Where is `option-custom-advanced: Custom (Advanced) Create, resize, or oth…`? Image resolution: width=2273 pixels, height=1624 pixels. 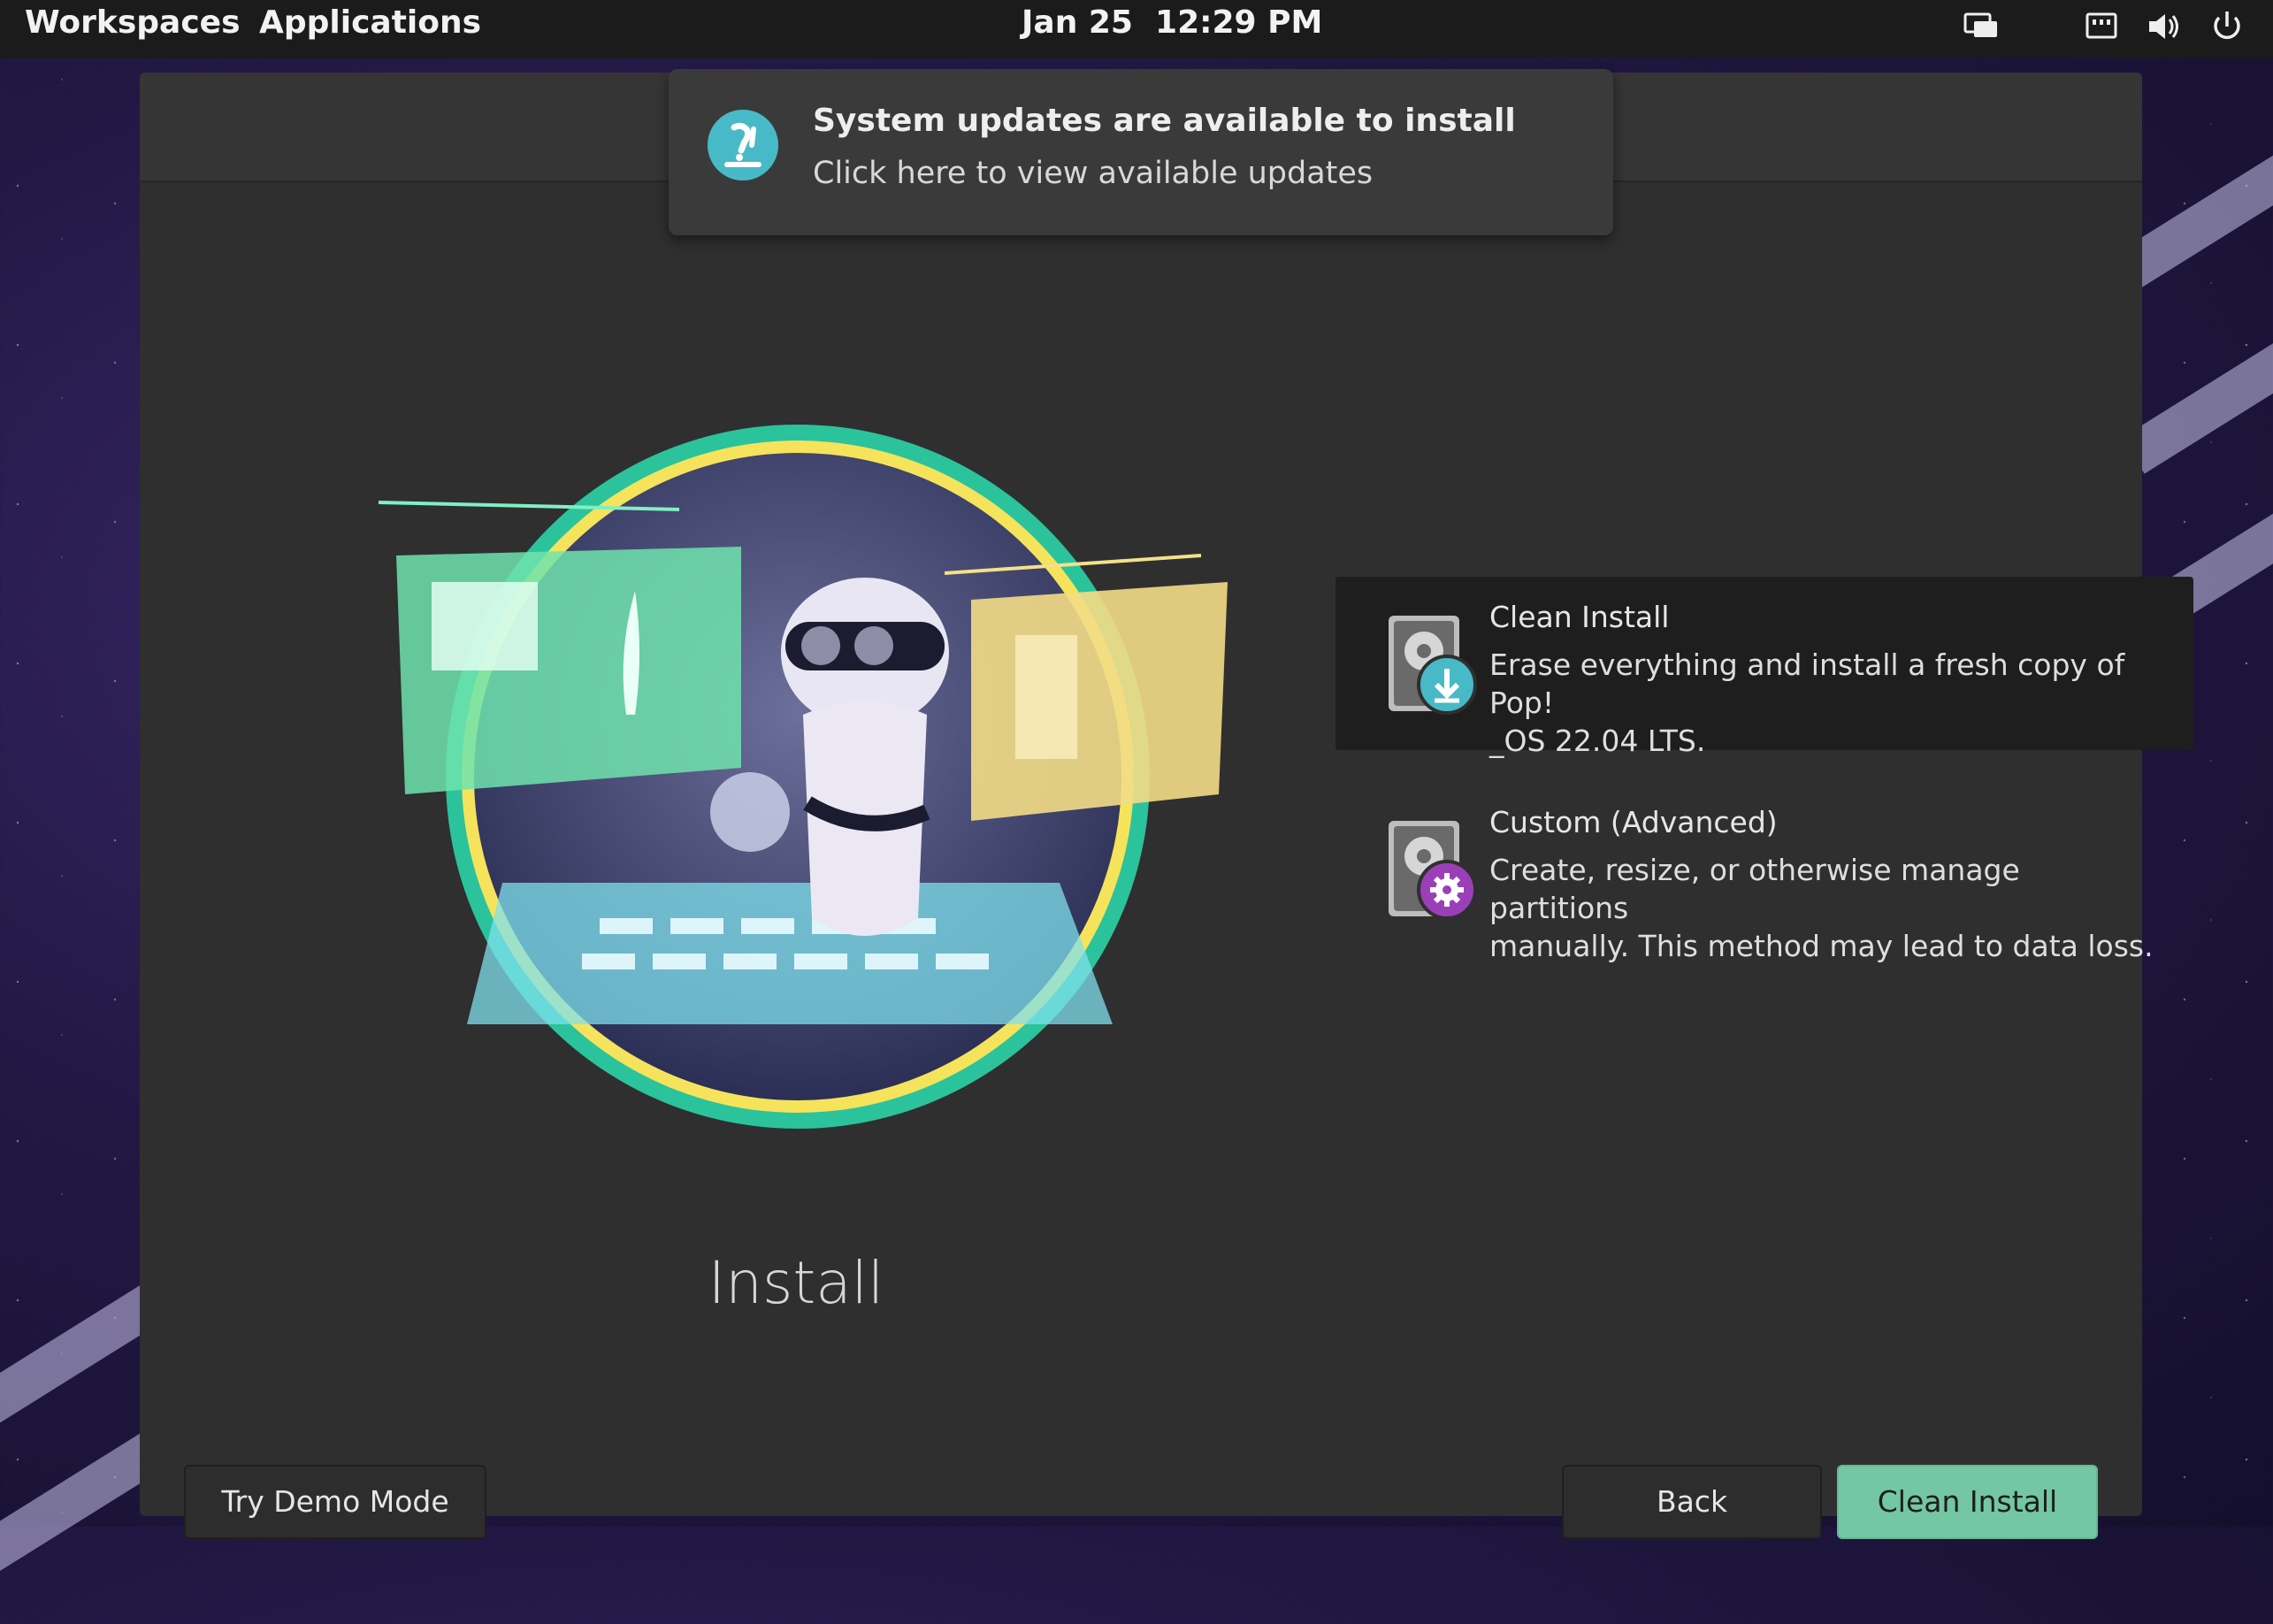
option-custom-advanced: Custom (Advanced) Create, resize, or oth… is located at coordinates (1764, 872).